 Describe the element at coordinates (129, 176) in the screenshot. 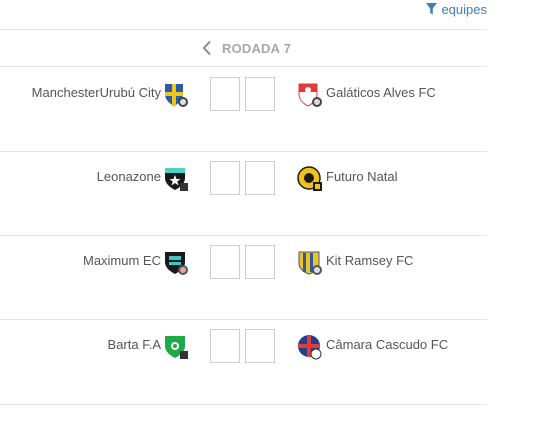

I see `home-team-name: Leonazone` at that location.